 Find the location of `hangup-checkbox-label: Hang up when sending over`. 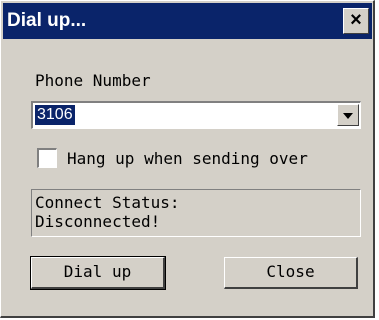

hangup-checkbox-label: Hang up when sending over is located at coordinates (187, 158).